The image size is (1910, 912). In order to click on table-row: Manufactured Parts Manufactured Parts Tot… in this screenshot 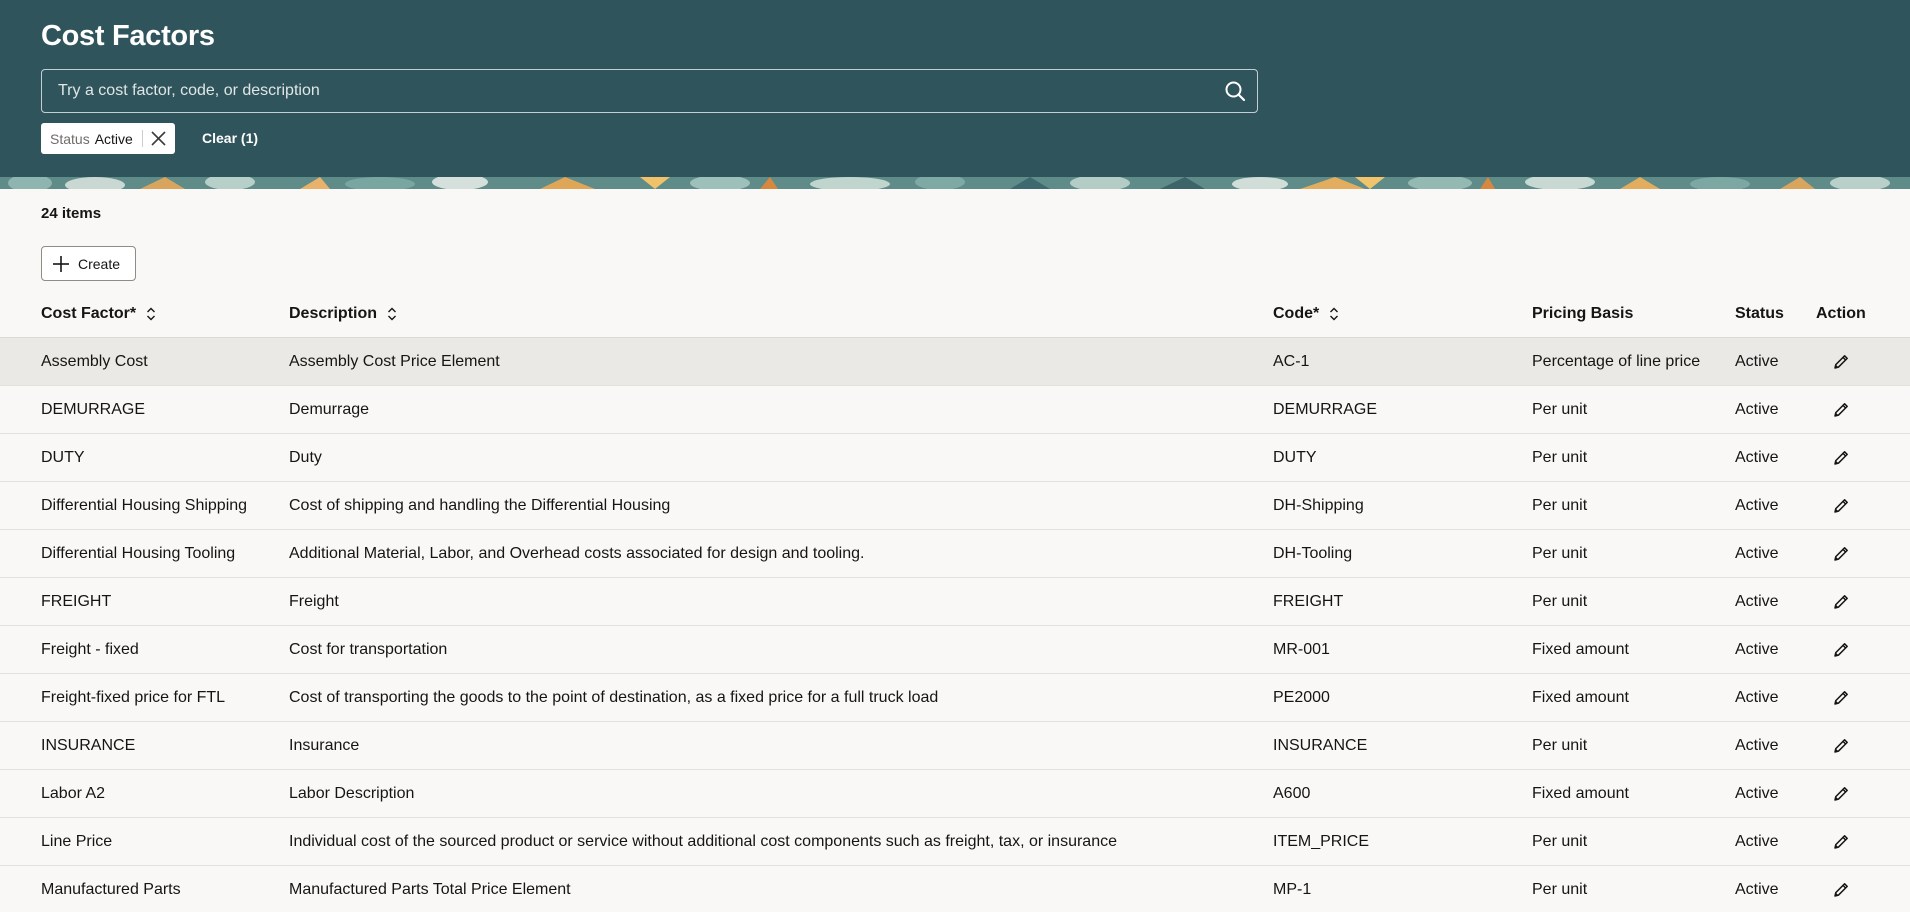, I will do `click(955, 889)`.